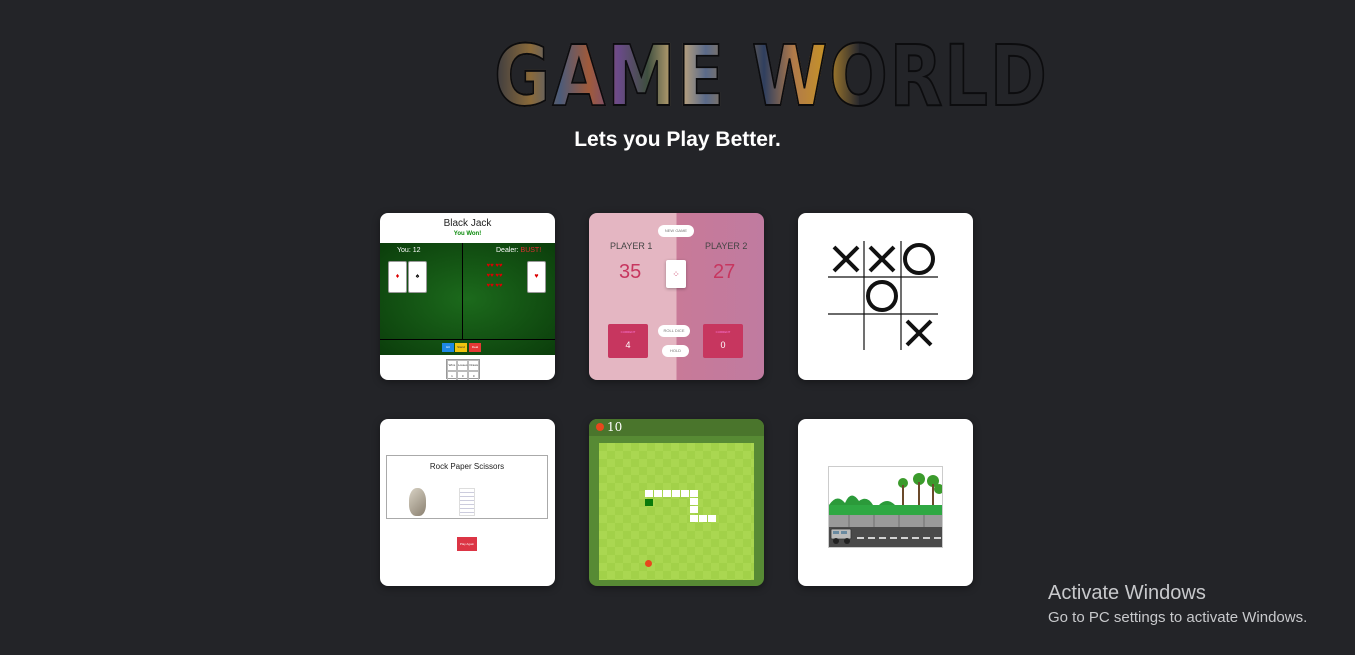  Describe the element at coordinates (600, 427) in the screenshot. I see `apple-icon` at that location.